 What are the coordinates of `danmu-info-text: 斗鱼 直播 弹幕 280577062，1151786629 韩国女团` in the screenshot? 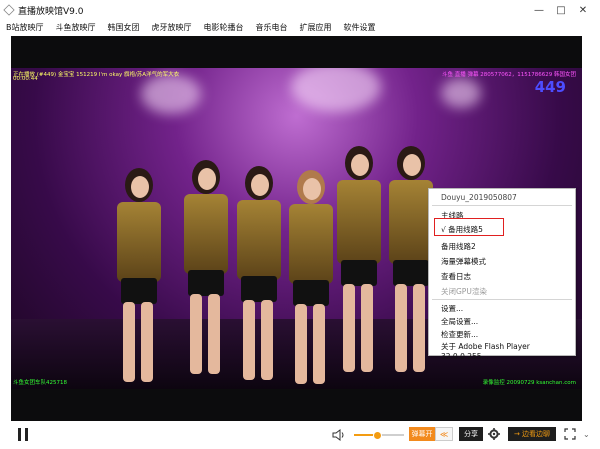 It's located at (509, 75).